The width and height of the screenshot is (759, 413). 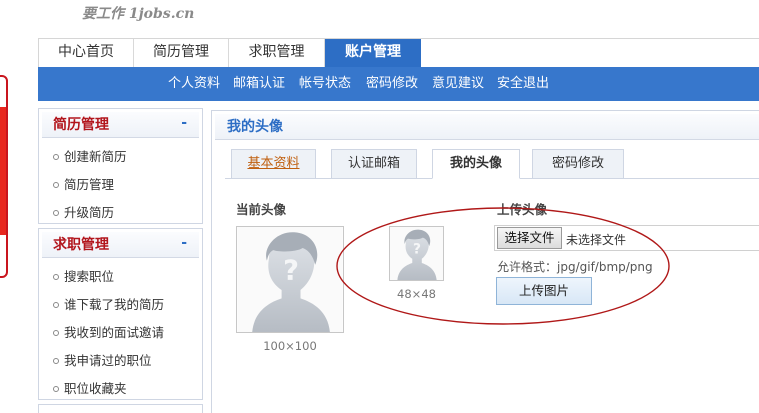 I want to click on tab-job-management: 求职管理, so click(x=277, y=53).